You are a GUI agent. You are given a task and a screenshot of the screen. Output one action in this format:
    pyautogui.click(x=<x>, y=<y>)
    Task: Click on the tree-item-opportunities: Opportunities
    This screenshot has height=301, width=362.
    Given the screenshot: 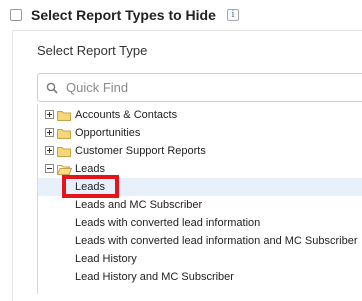 What is the action you would take?
    pyautogui.click(x=200, y=133)
    